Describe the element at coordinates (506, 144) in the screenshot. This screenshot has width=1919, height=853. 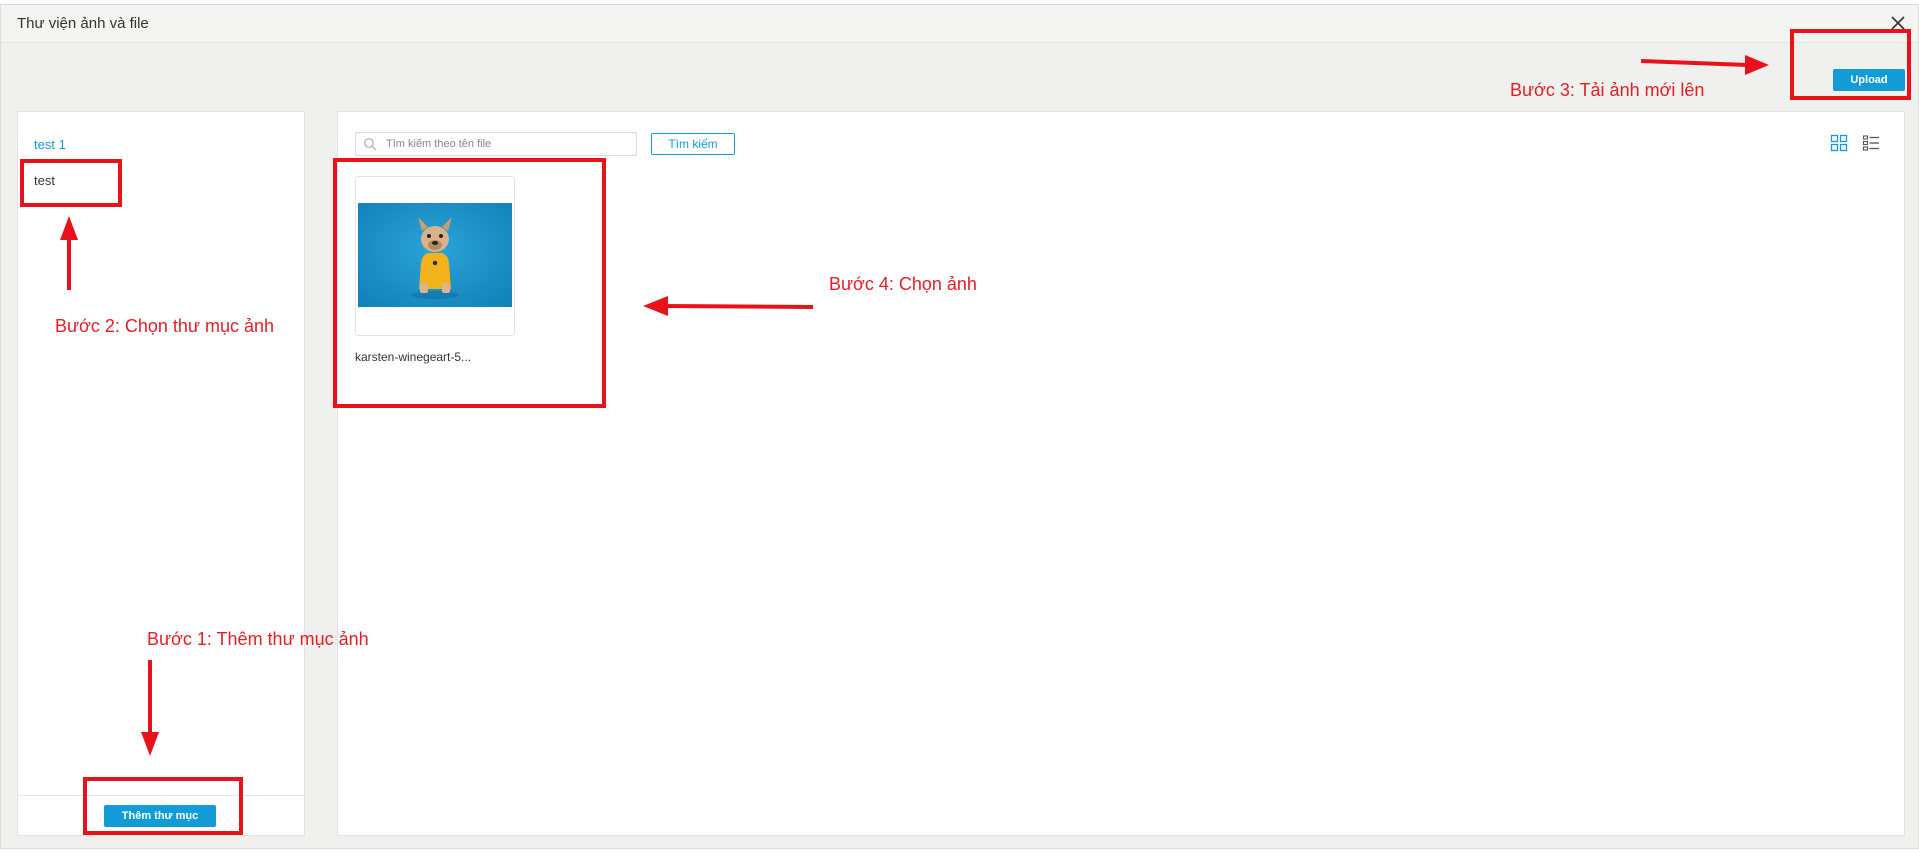
I see `search-input` at that location.